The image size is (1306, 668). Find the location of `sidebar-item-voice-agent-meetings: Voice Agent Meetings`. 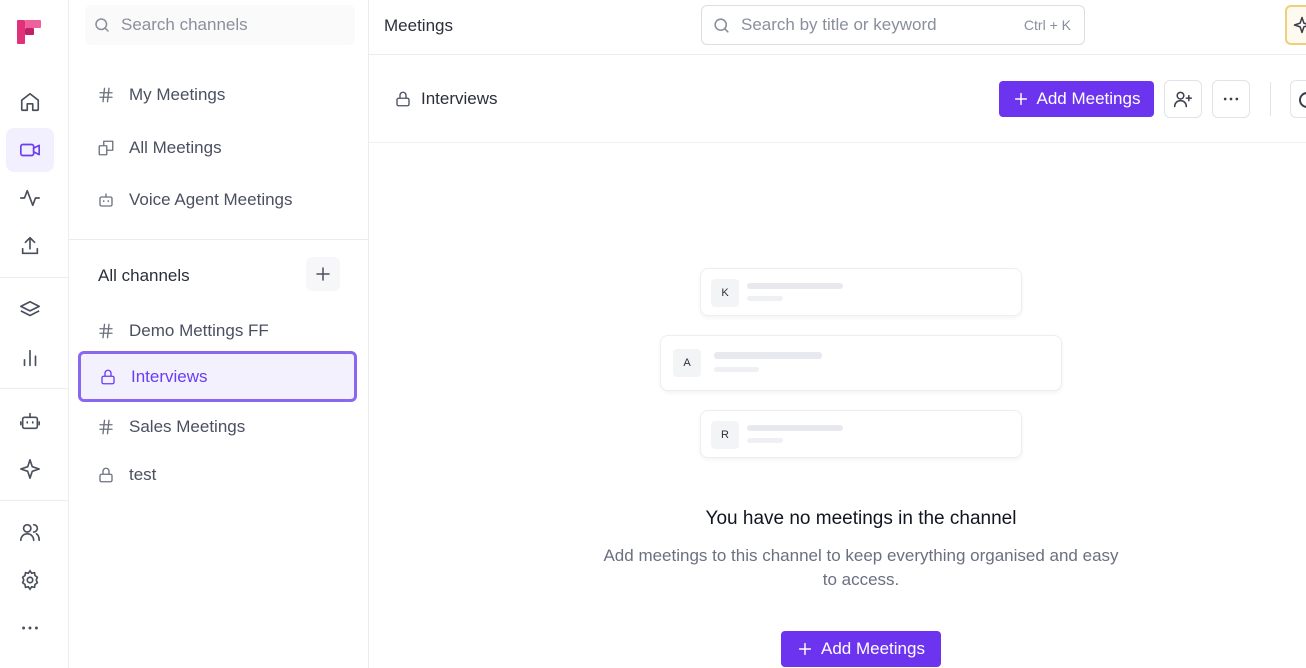

sidebar-item-voice-agent-meetings: Voice Agent Meetings is located at coordinates (218, 200).